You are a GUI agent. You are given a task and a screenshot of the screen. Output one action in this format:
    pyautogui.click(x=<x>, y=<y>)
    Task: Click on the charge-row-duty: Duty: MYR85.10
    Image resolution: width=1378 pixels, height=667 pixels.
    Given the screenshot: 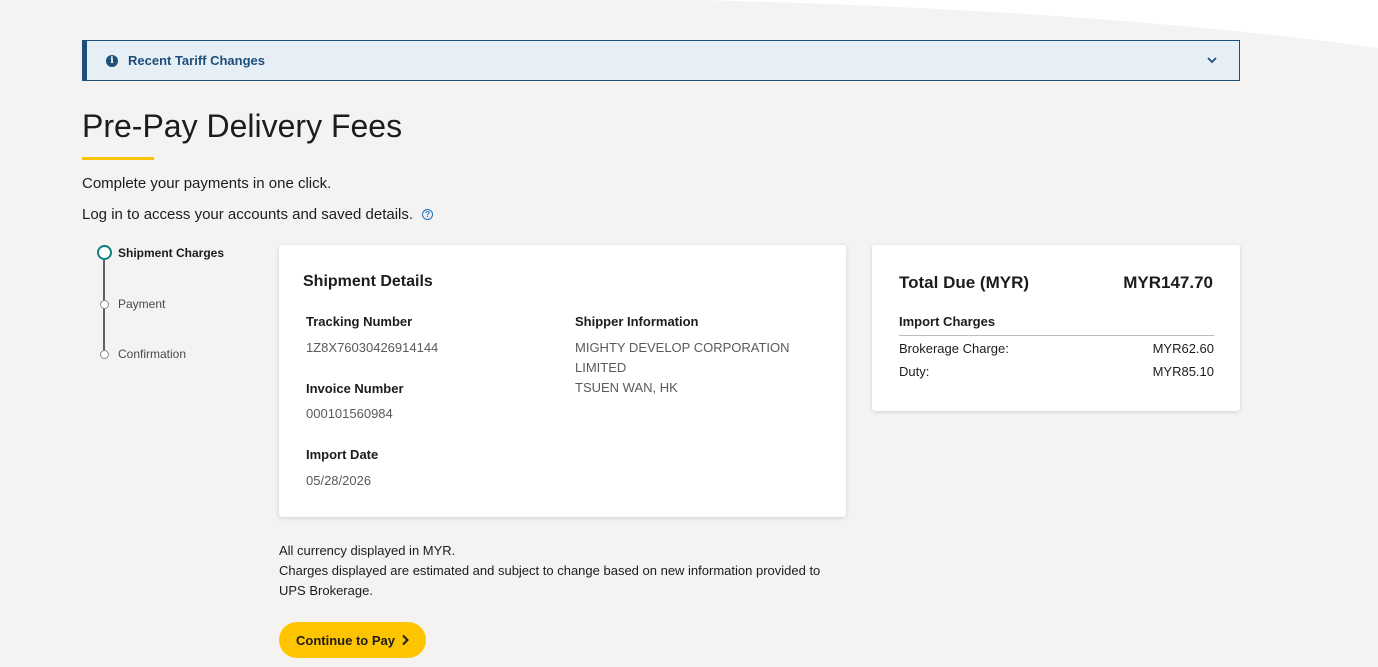 What is the action you would take?
    pyautogui.click(x=1056, y=371)
    